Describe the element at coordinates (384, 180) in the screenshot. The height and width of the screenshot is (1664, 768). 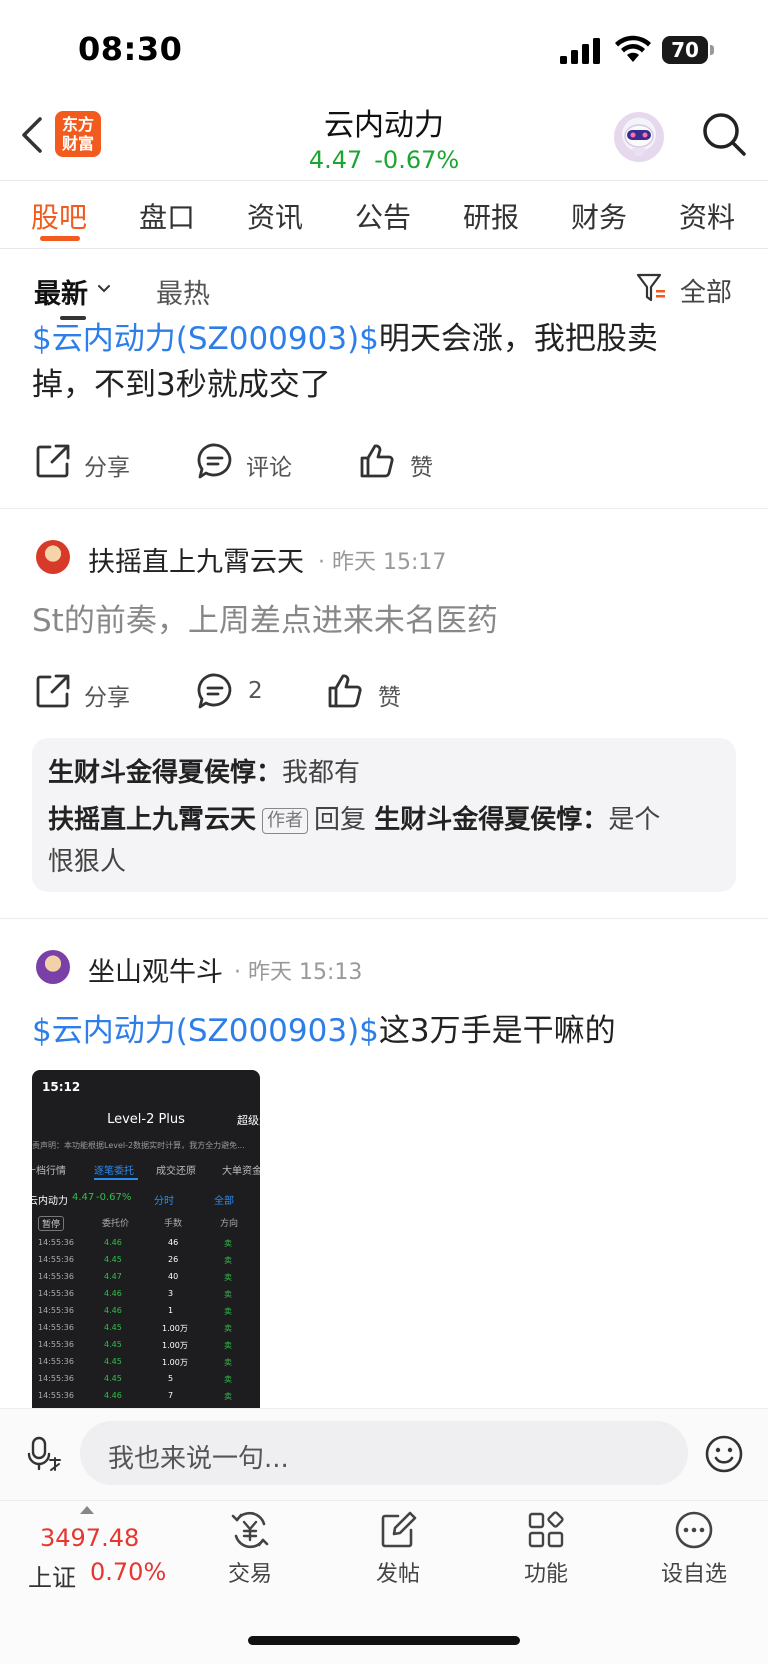
I see `header-divider` at that location.